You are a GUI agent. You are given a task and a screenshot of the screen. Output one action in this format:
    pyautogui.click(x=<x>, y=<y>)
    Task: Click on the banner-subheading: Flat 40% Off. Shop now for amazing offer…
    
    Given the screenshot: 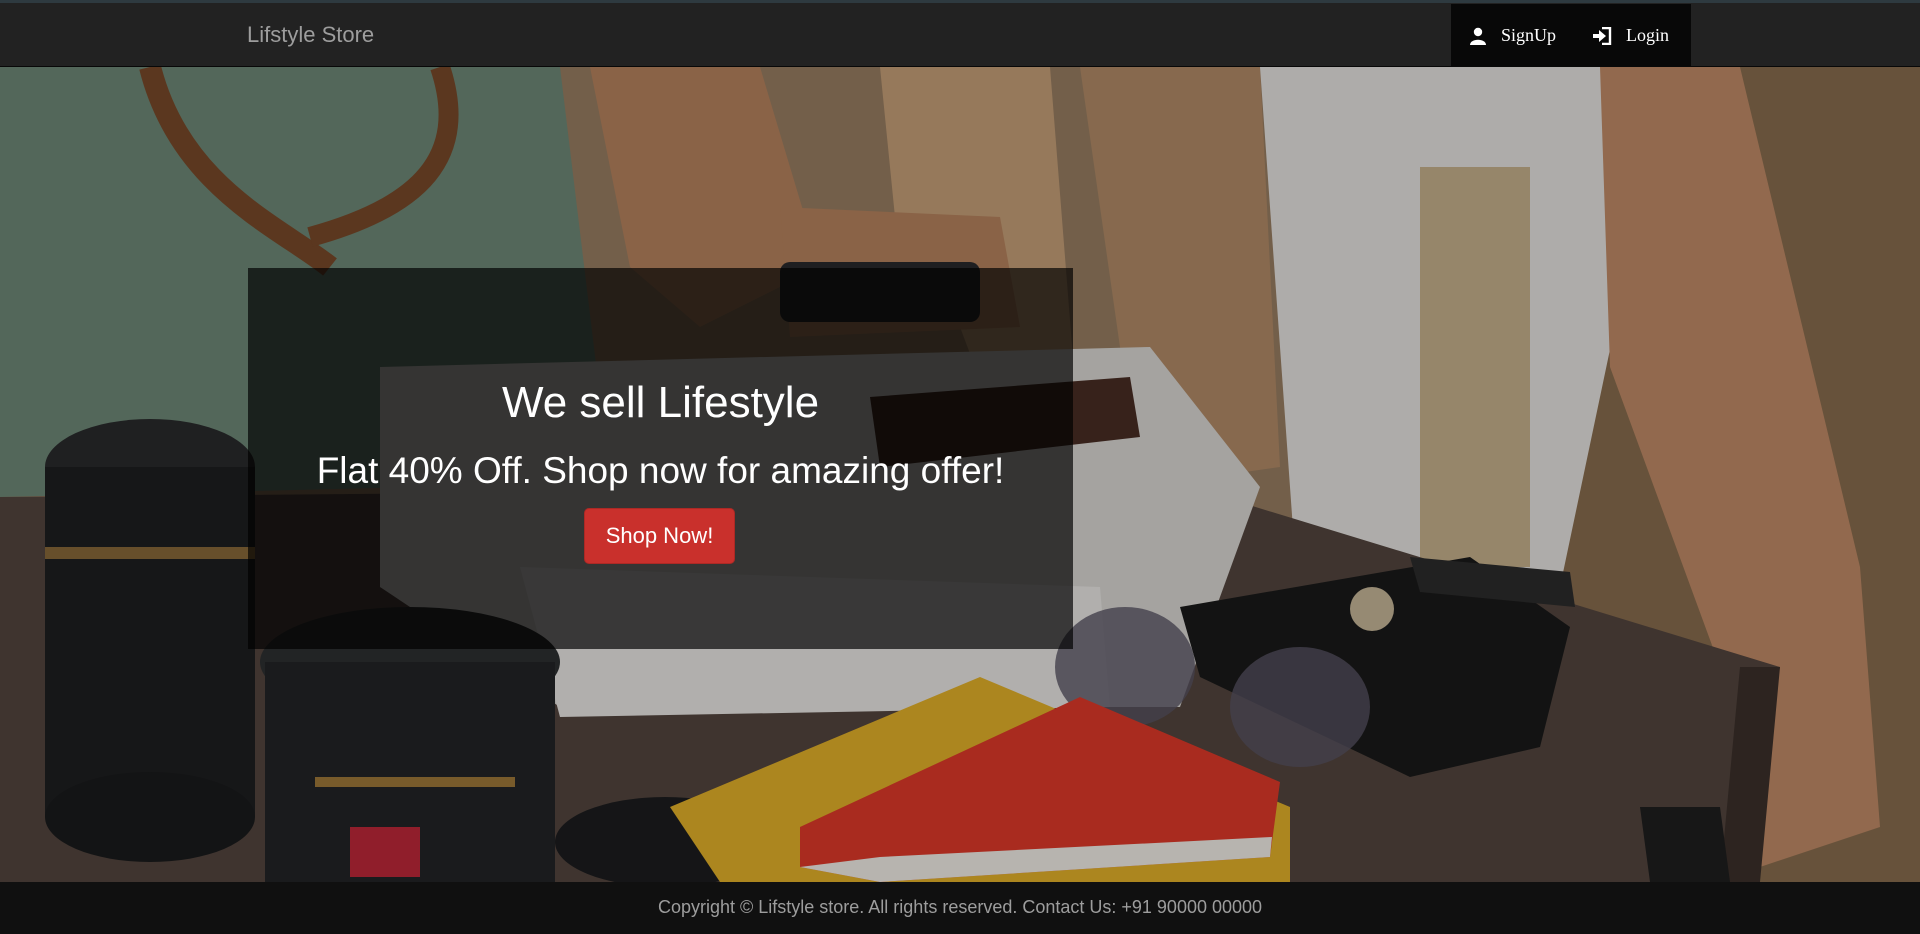 What is the action you would take?
    pyautogui.click(x=660, y=470)
    